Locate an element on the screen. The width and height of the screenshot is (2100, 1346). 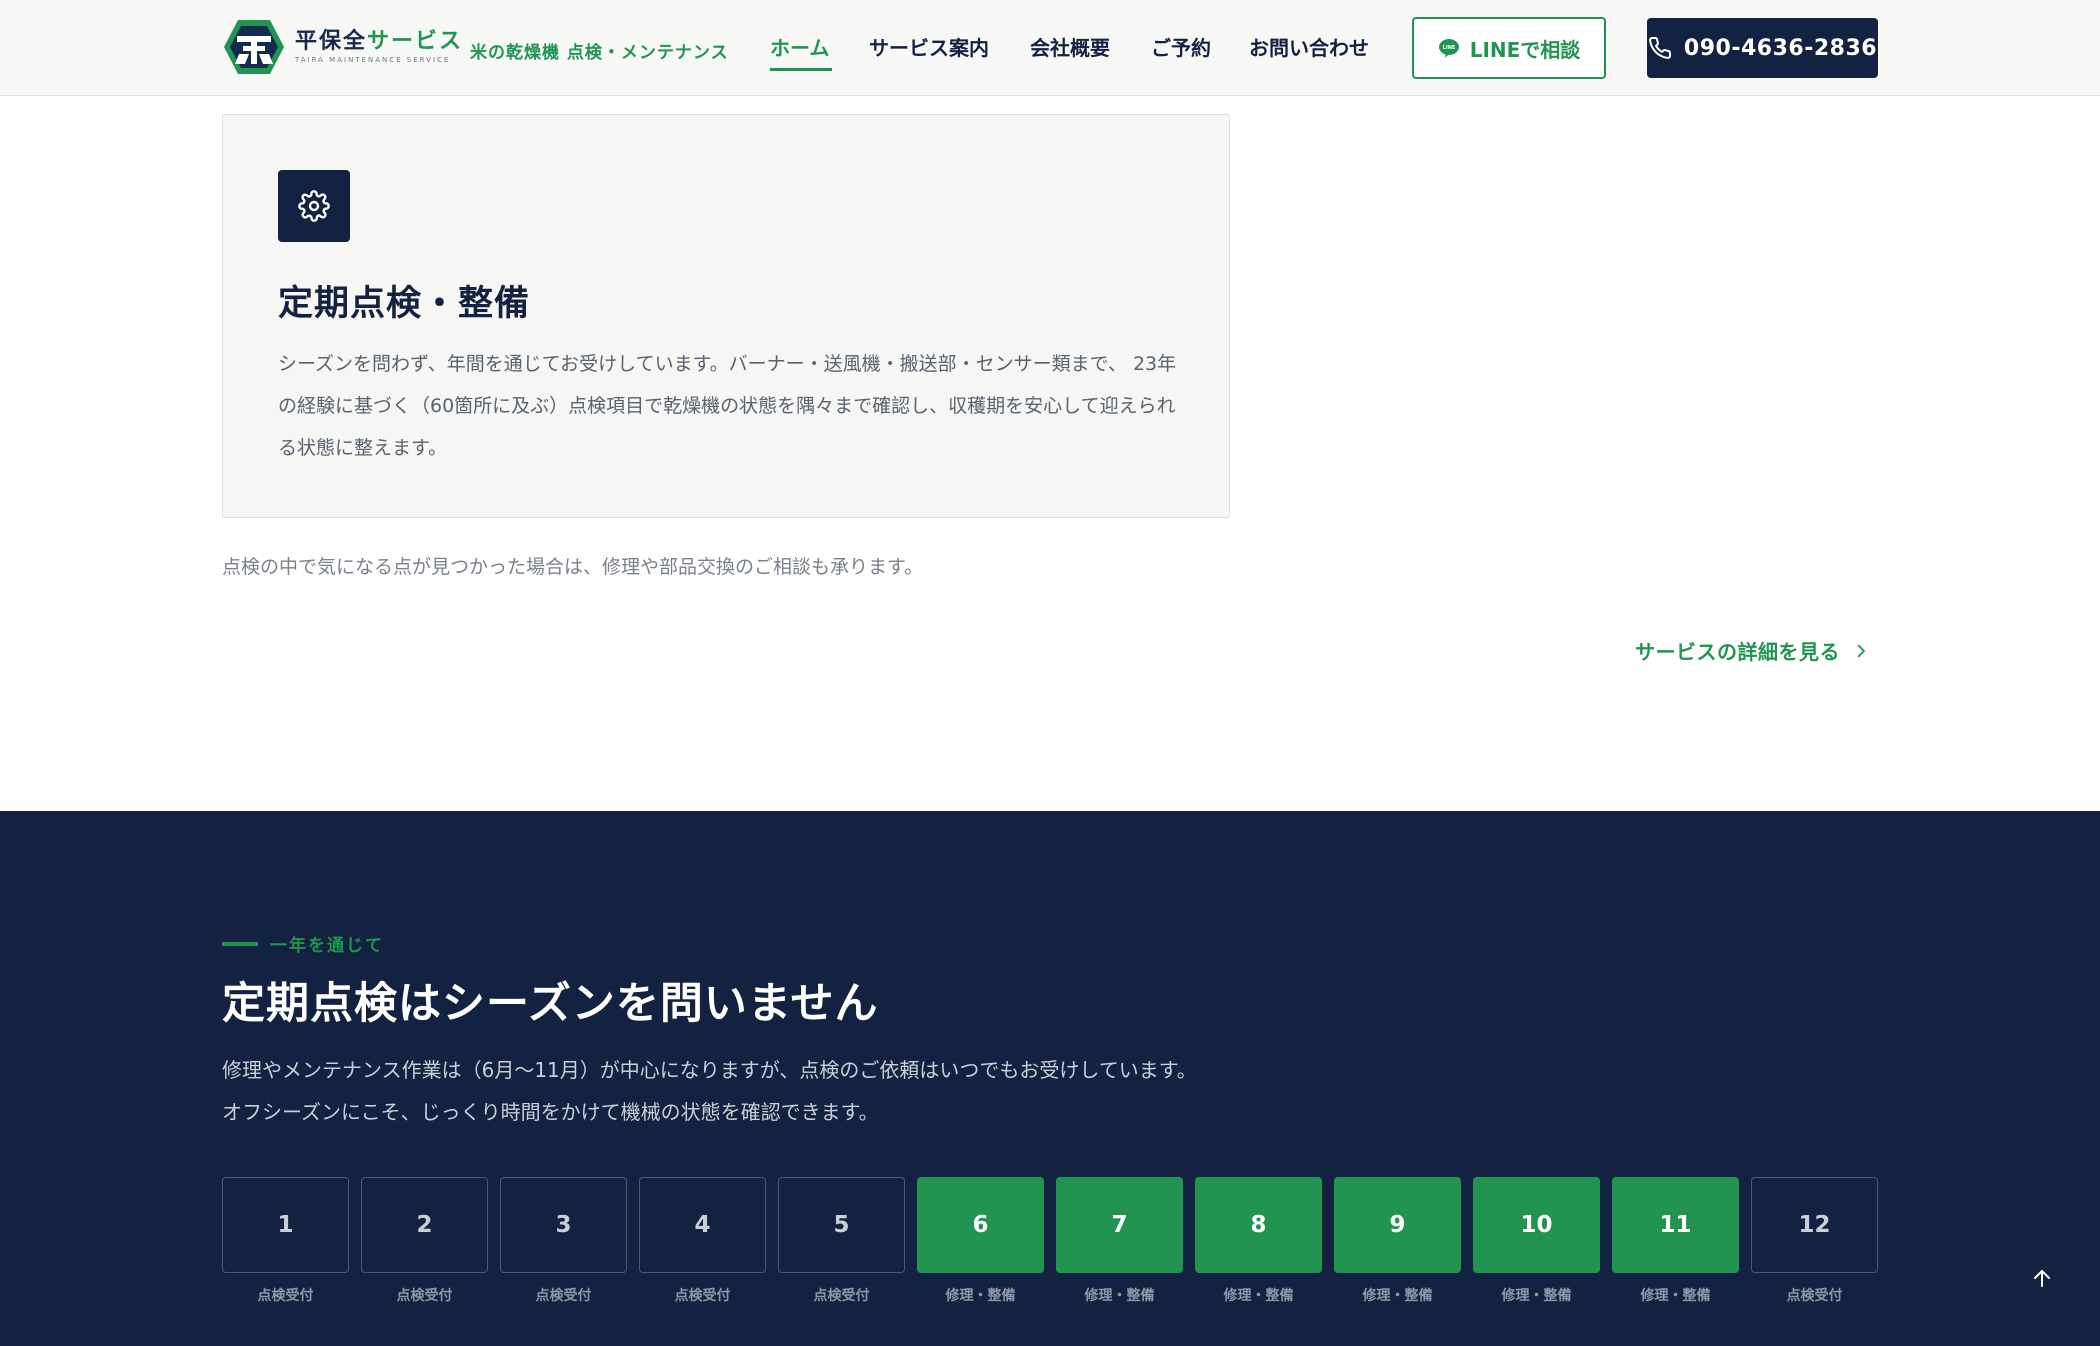
arrow-up-icon is located at coordinates (2042, 1278).